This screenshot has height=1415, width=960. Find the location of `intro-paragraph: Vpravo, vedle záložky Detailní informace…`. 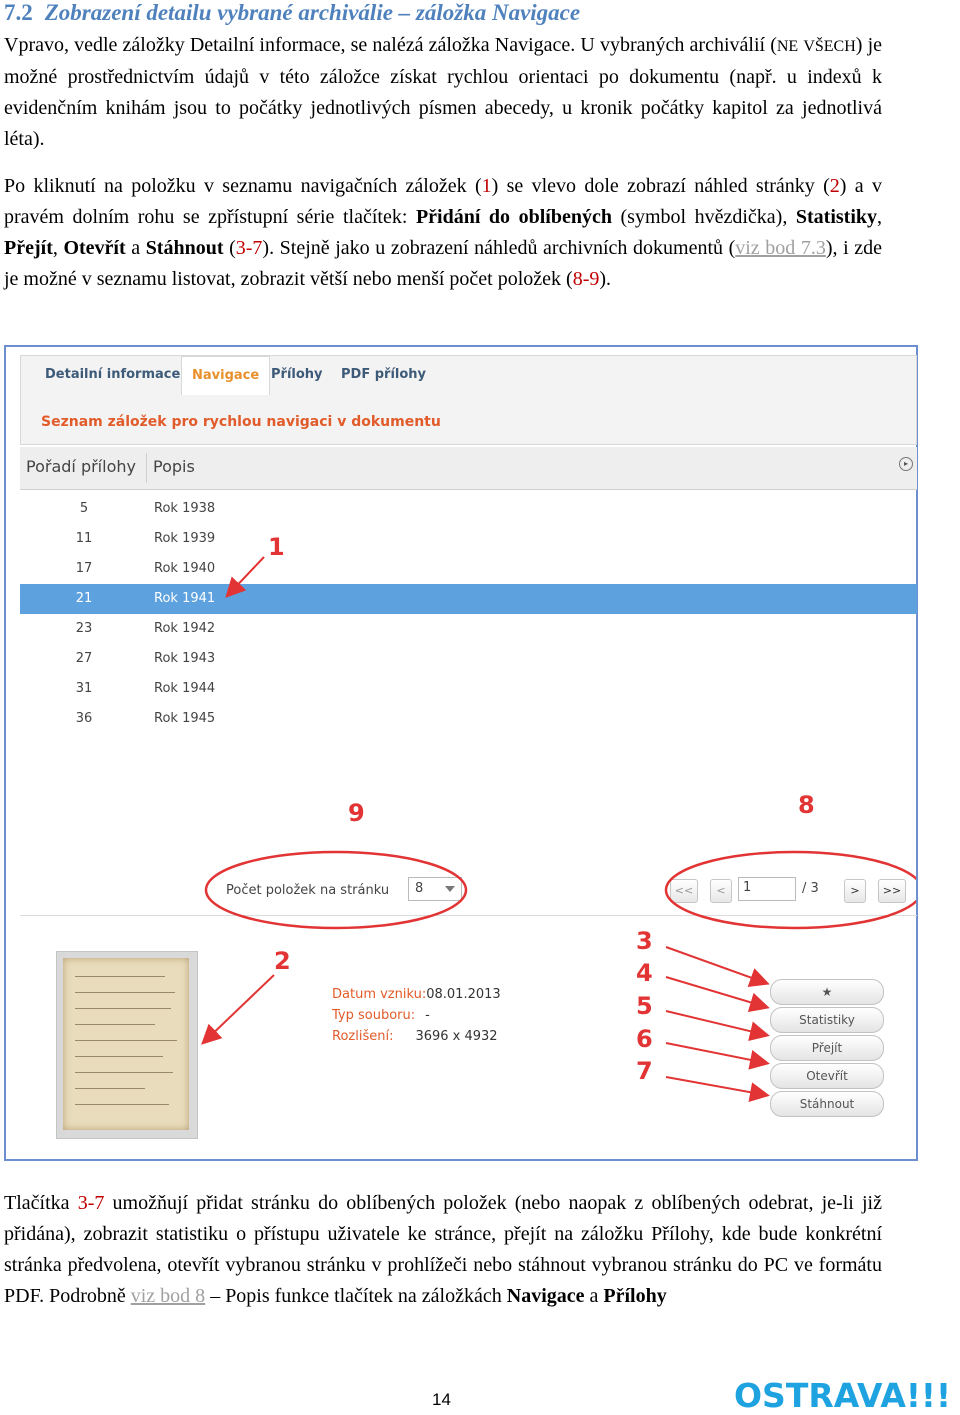

intro-paragraph: Vpravo, vedle záložky Detailní informace… is located at coordinates (443, 92).